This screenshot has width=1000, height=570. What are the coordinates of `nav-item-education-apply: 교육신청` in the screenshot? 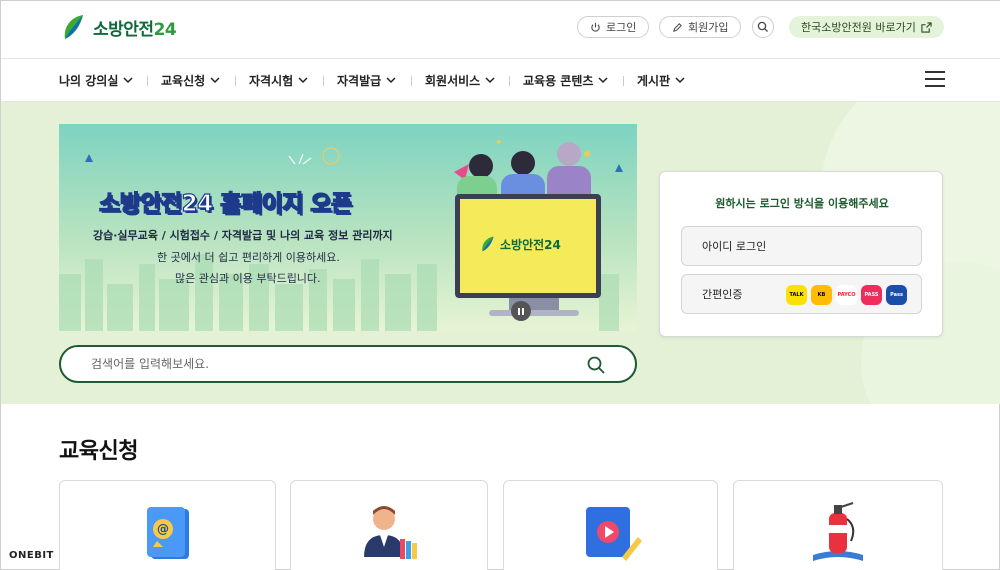 It's located at (190, 80).